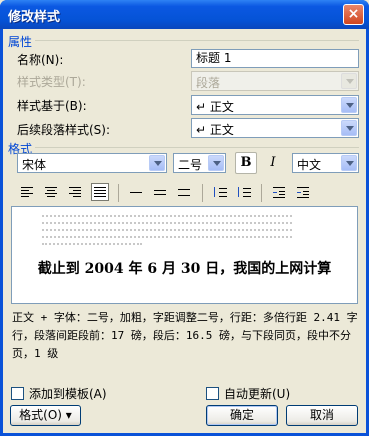 This screenshot has width=369, height=436. I want to click on align-center-icon, so click(52, 193).